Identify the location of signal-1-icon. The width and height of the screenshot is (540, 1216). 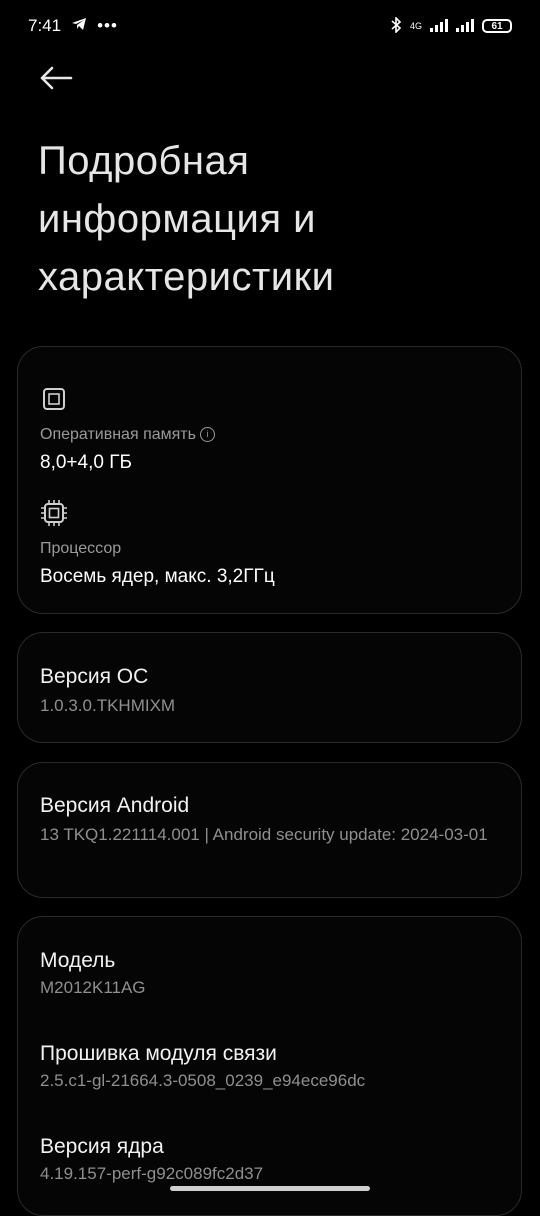
(439, 26).